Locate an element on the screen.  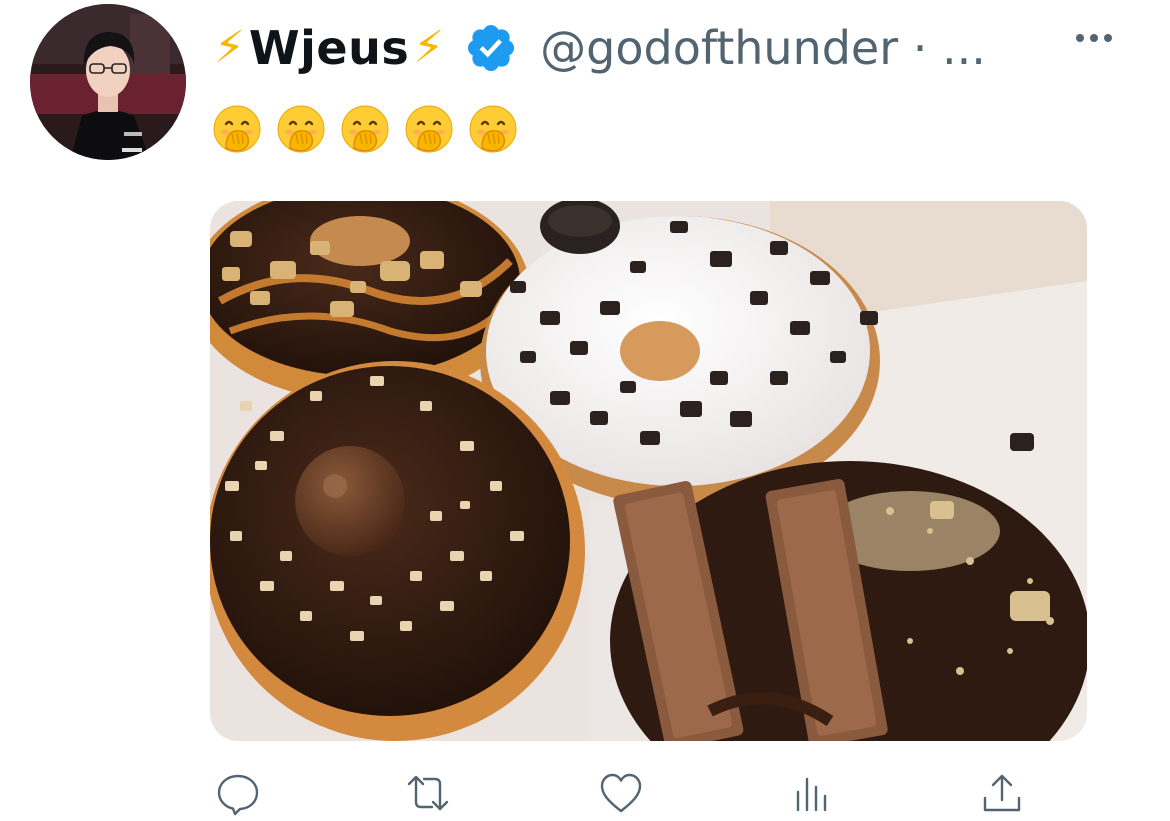
analytics-icon is located at coordinates (811, 794).